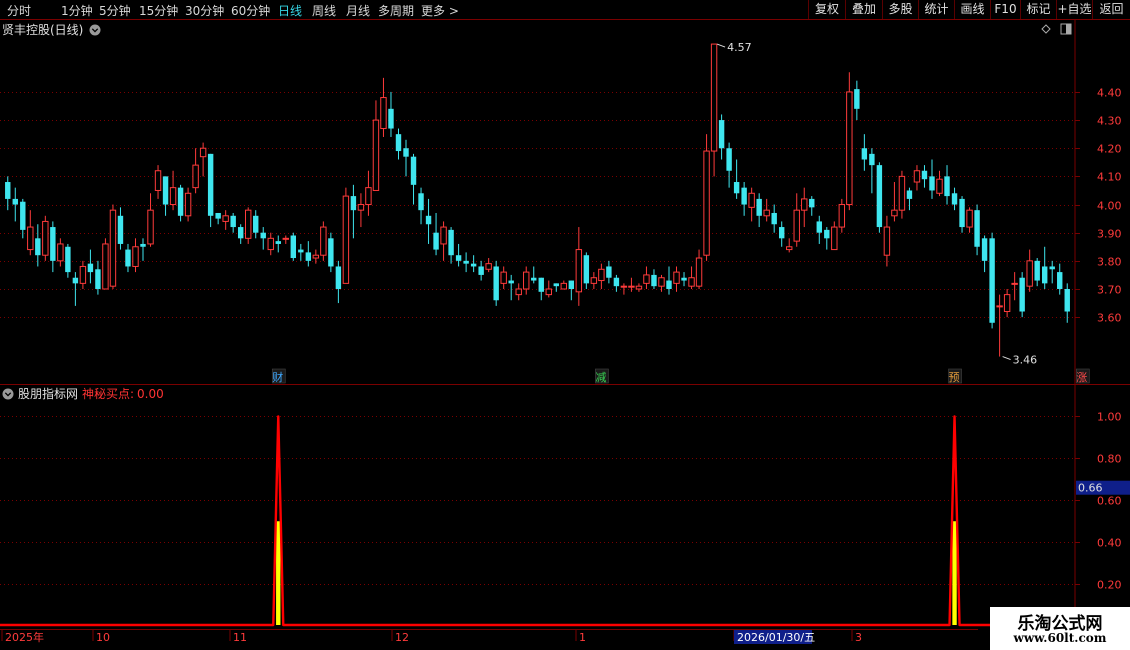 The image size is (1130, 650). What do you see at coordinates (324, 10) in the screenshot?
I see `tab-period-7: 周线` at bounding box center [324, 10].